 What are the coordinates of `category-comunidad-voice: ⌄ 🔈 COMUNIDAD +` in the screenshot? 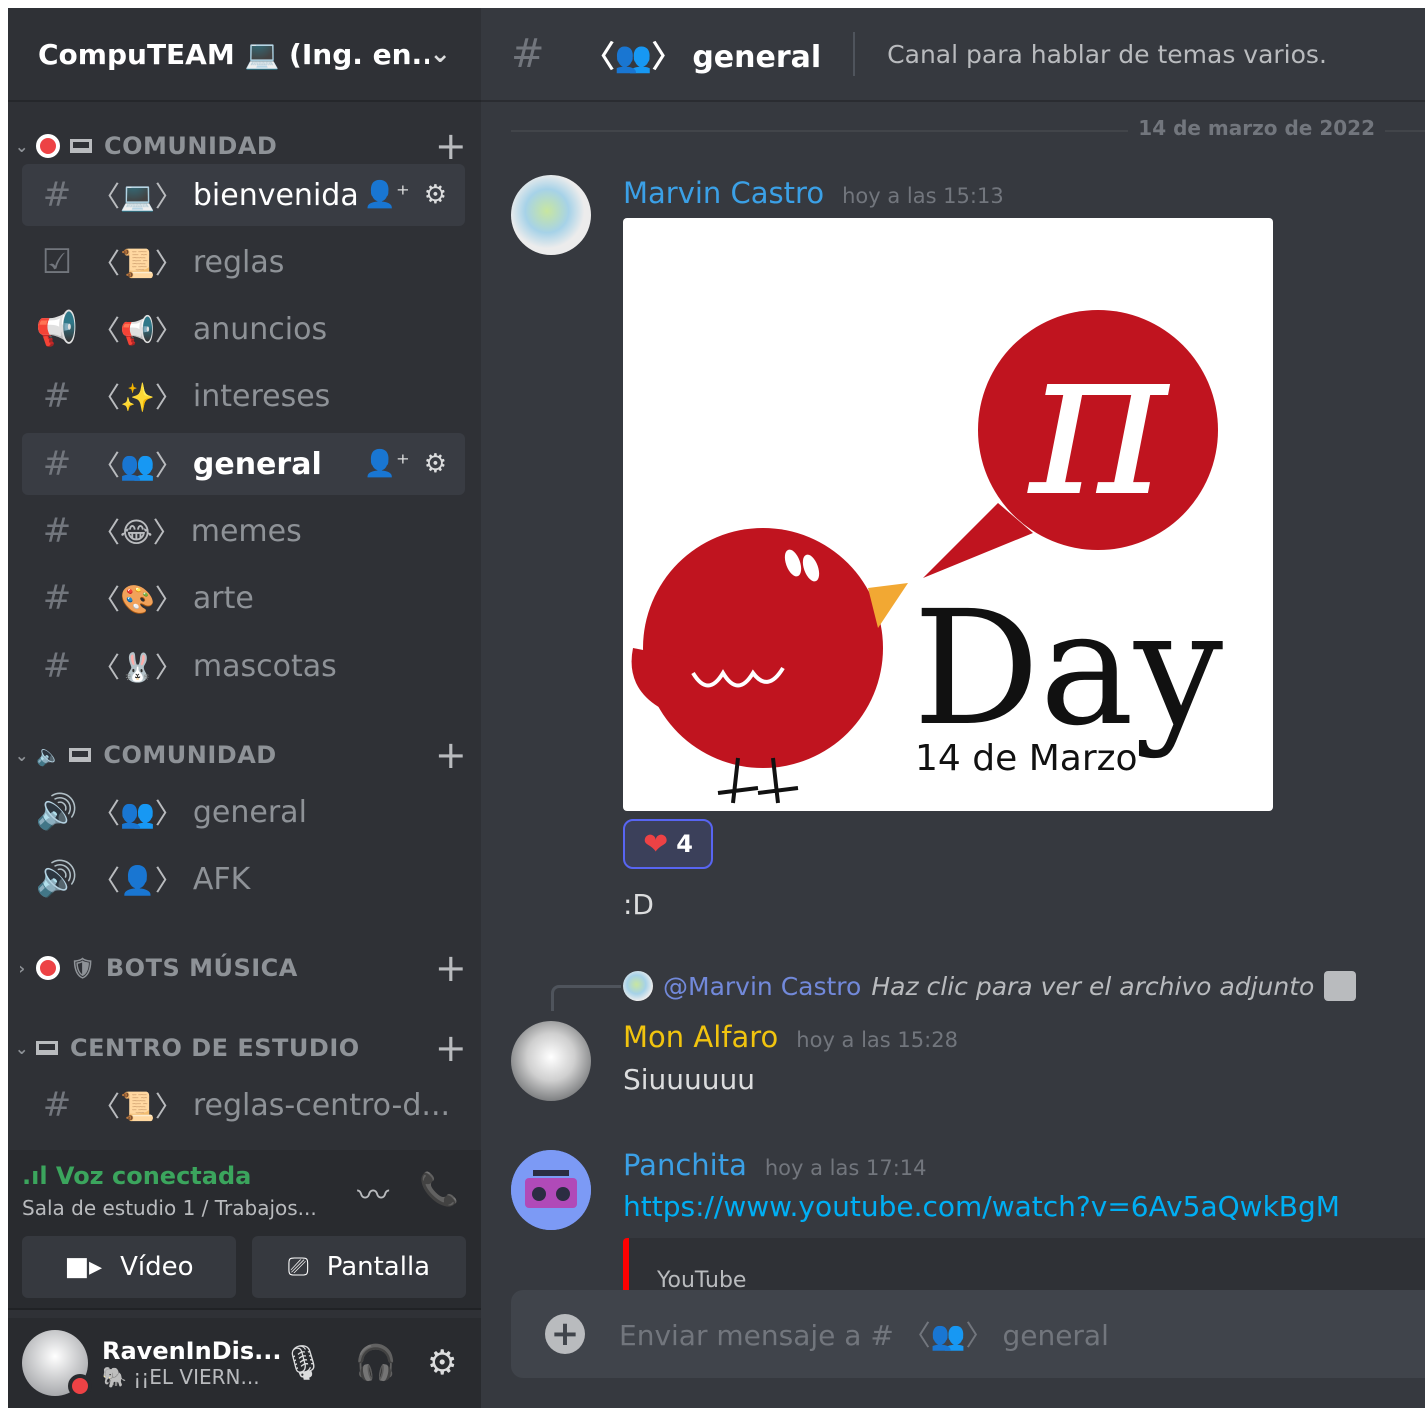 It's located at (244, 755).